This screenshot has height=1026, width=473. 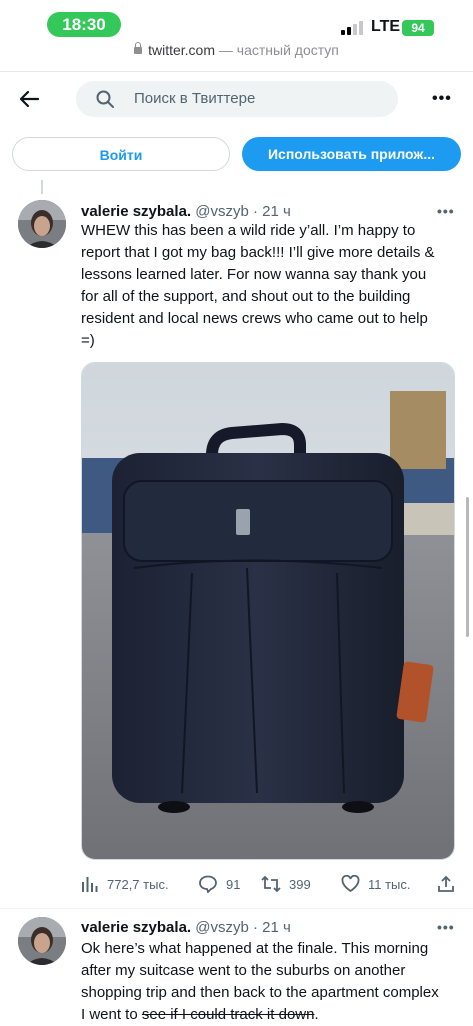 What do you see at coordinates (386, 26) in the screenshot?
I see `network-type: LTE` at bounding box center [386, 26].